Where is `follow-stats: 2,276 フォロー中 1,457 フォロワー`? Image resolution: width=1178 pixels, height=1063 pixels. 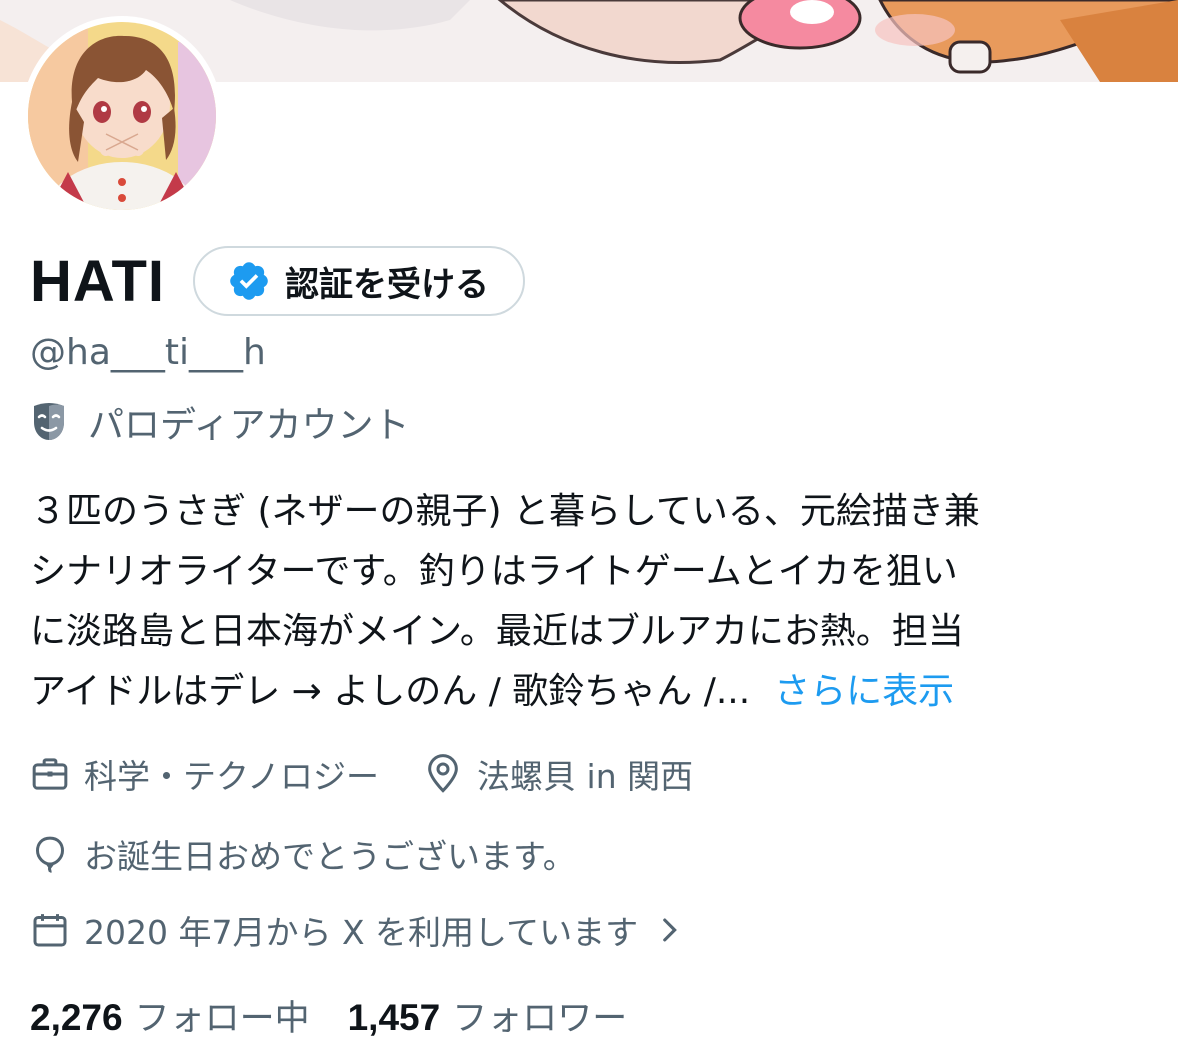
follow-stats: 2,276 フォロー中 1,457 フォロワー is located at coordinates (328, 1015).